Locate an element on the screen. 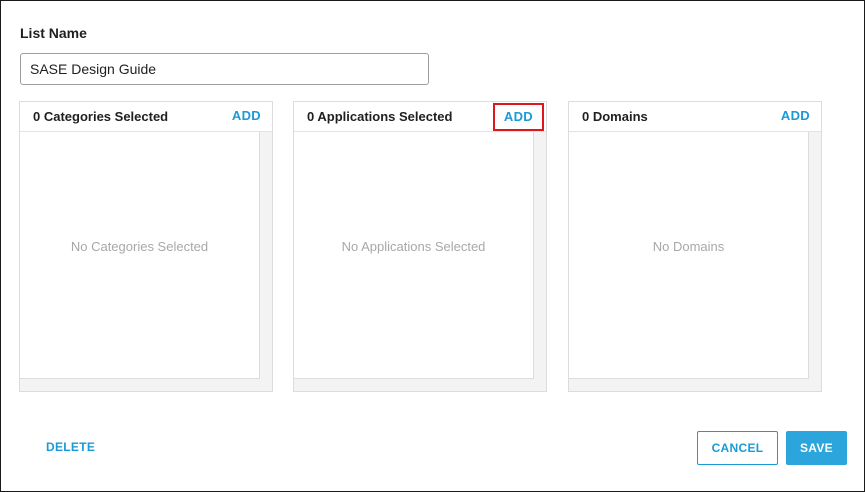 This screenshot has width=865, height=492. applications-panel-header: 0 Applications Selected ADD is located at coordinates (420, 117).